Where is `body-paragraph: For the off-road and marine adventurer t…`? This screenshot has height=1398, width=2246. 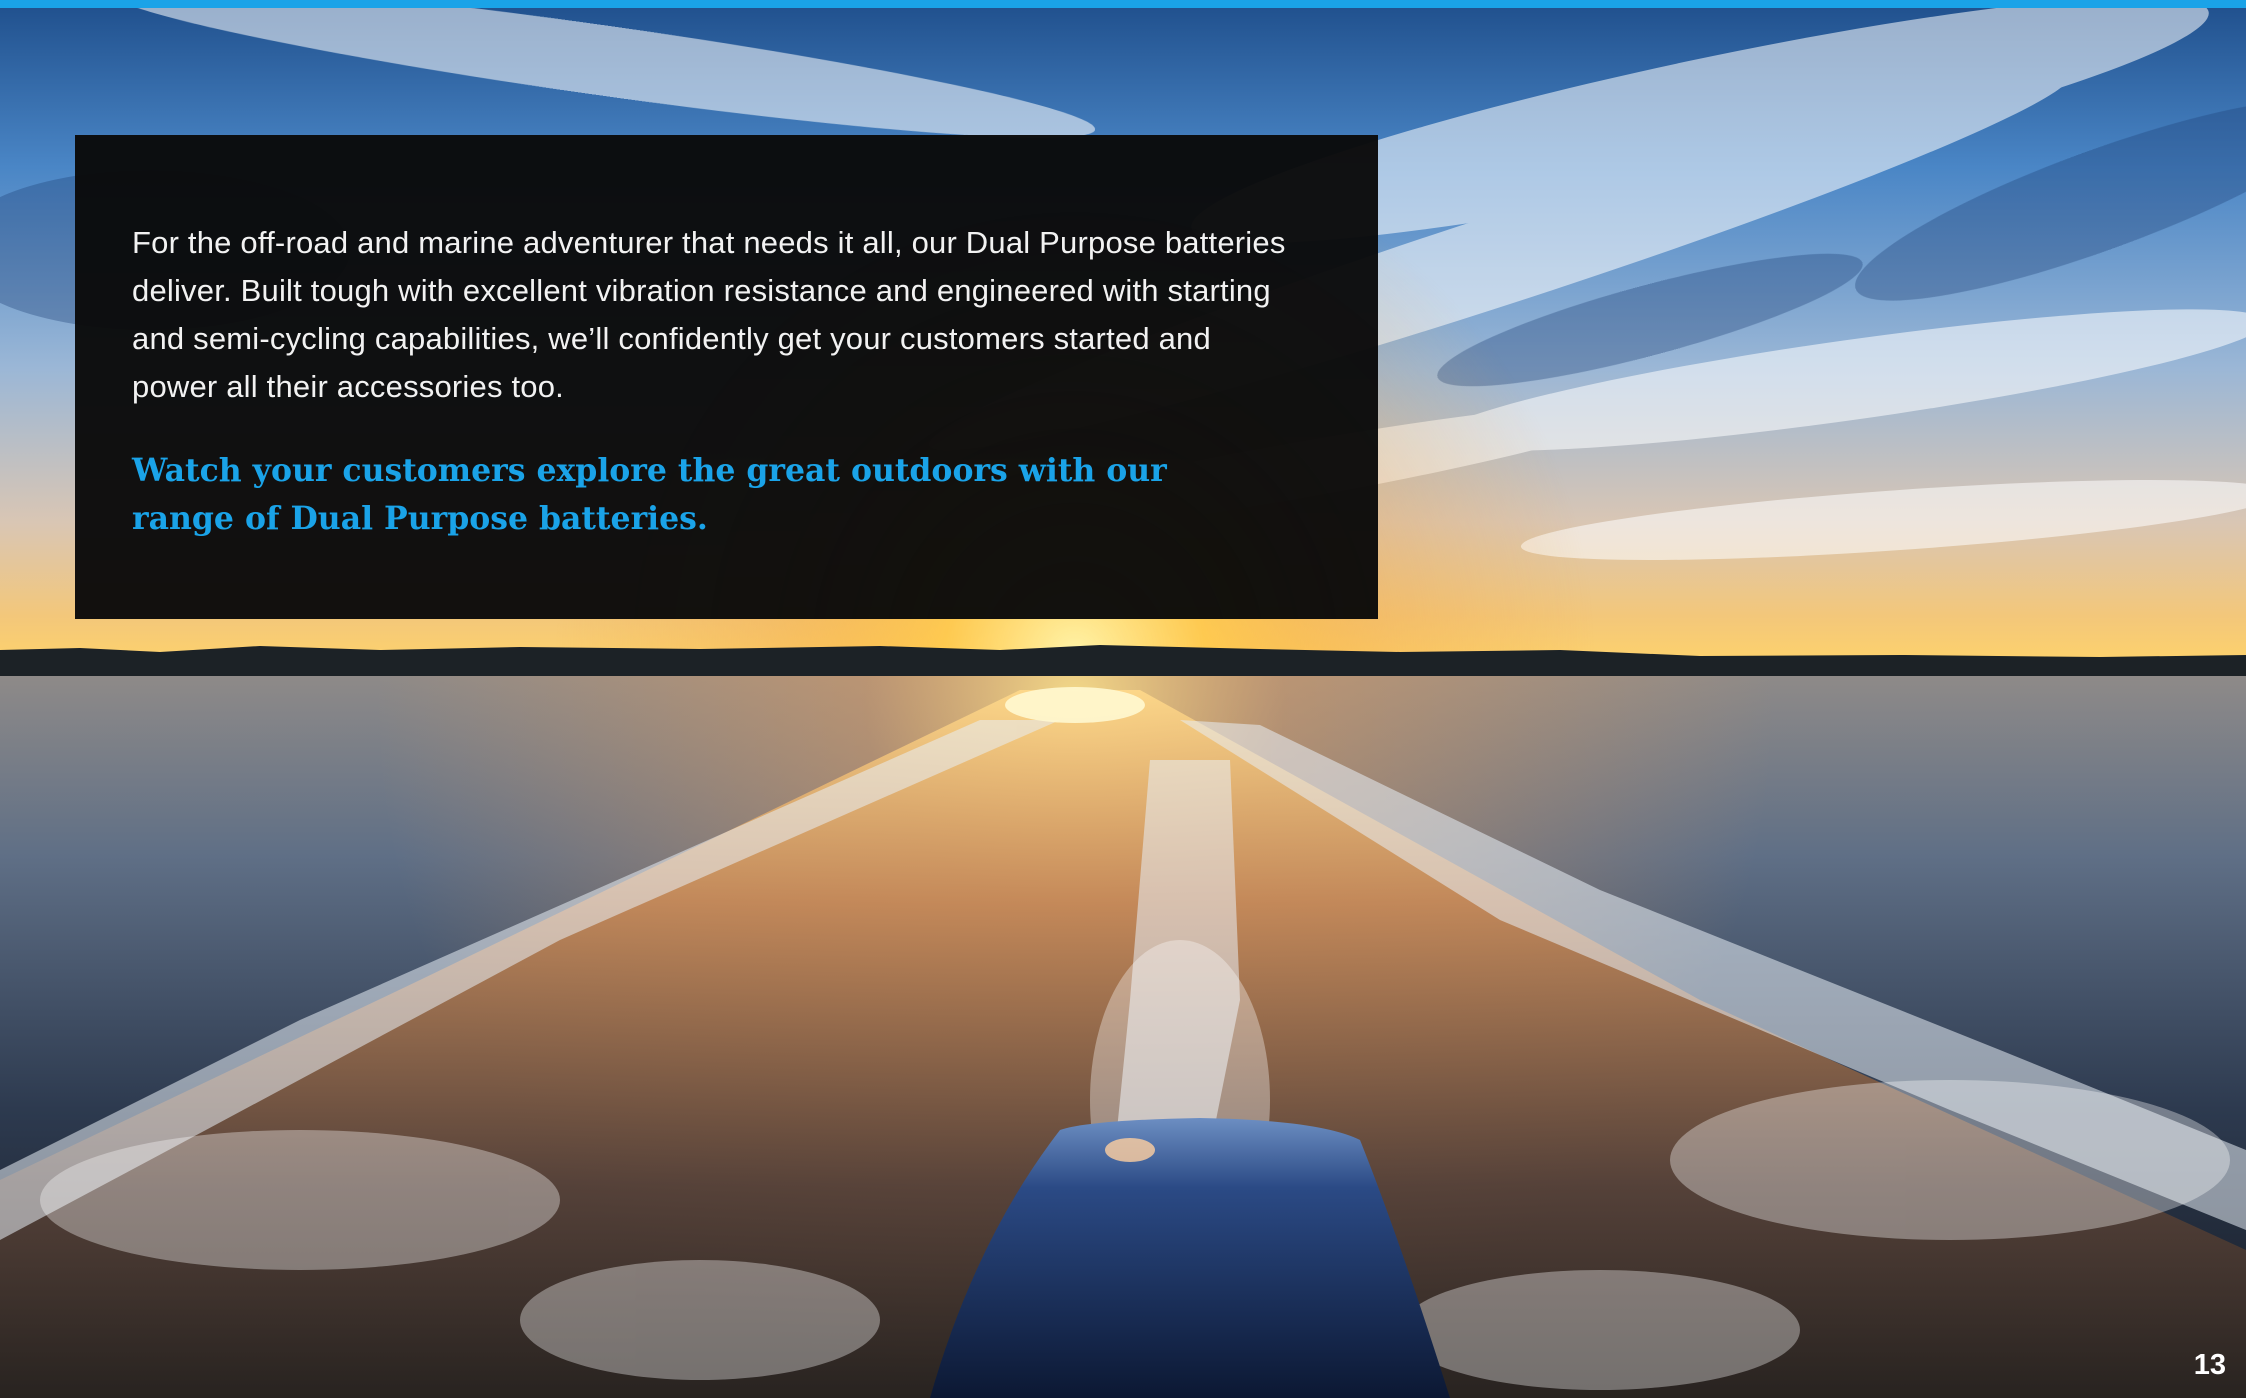 body-paragraph: For the off-road and marine adventurer t… is located at coordinates (709, 314).